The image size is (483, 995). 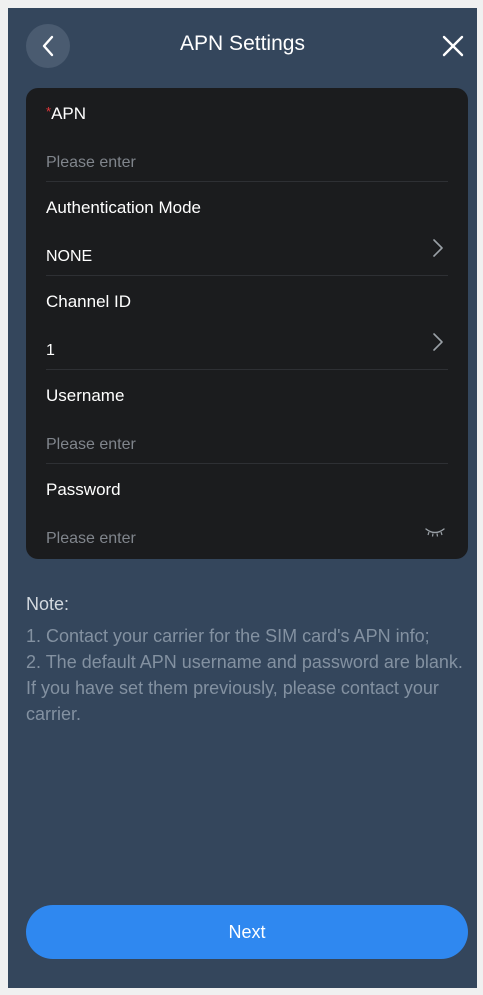 I want to click on channel-id-label: Channel ID, so click(x=89, y=301).